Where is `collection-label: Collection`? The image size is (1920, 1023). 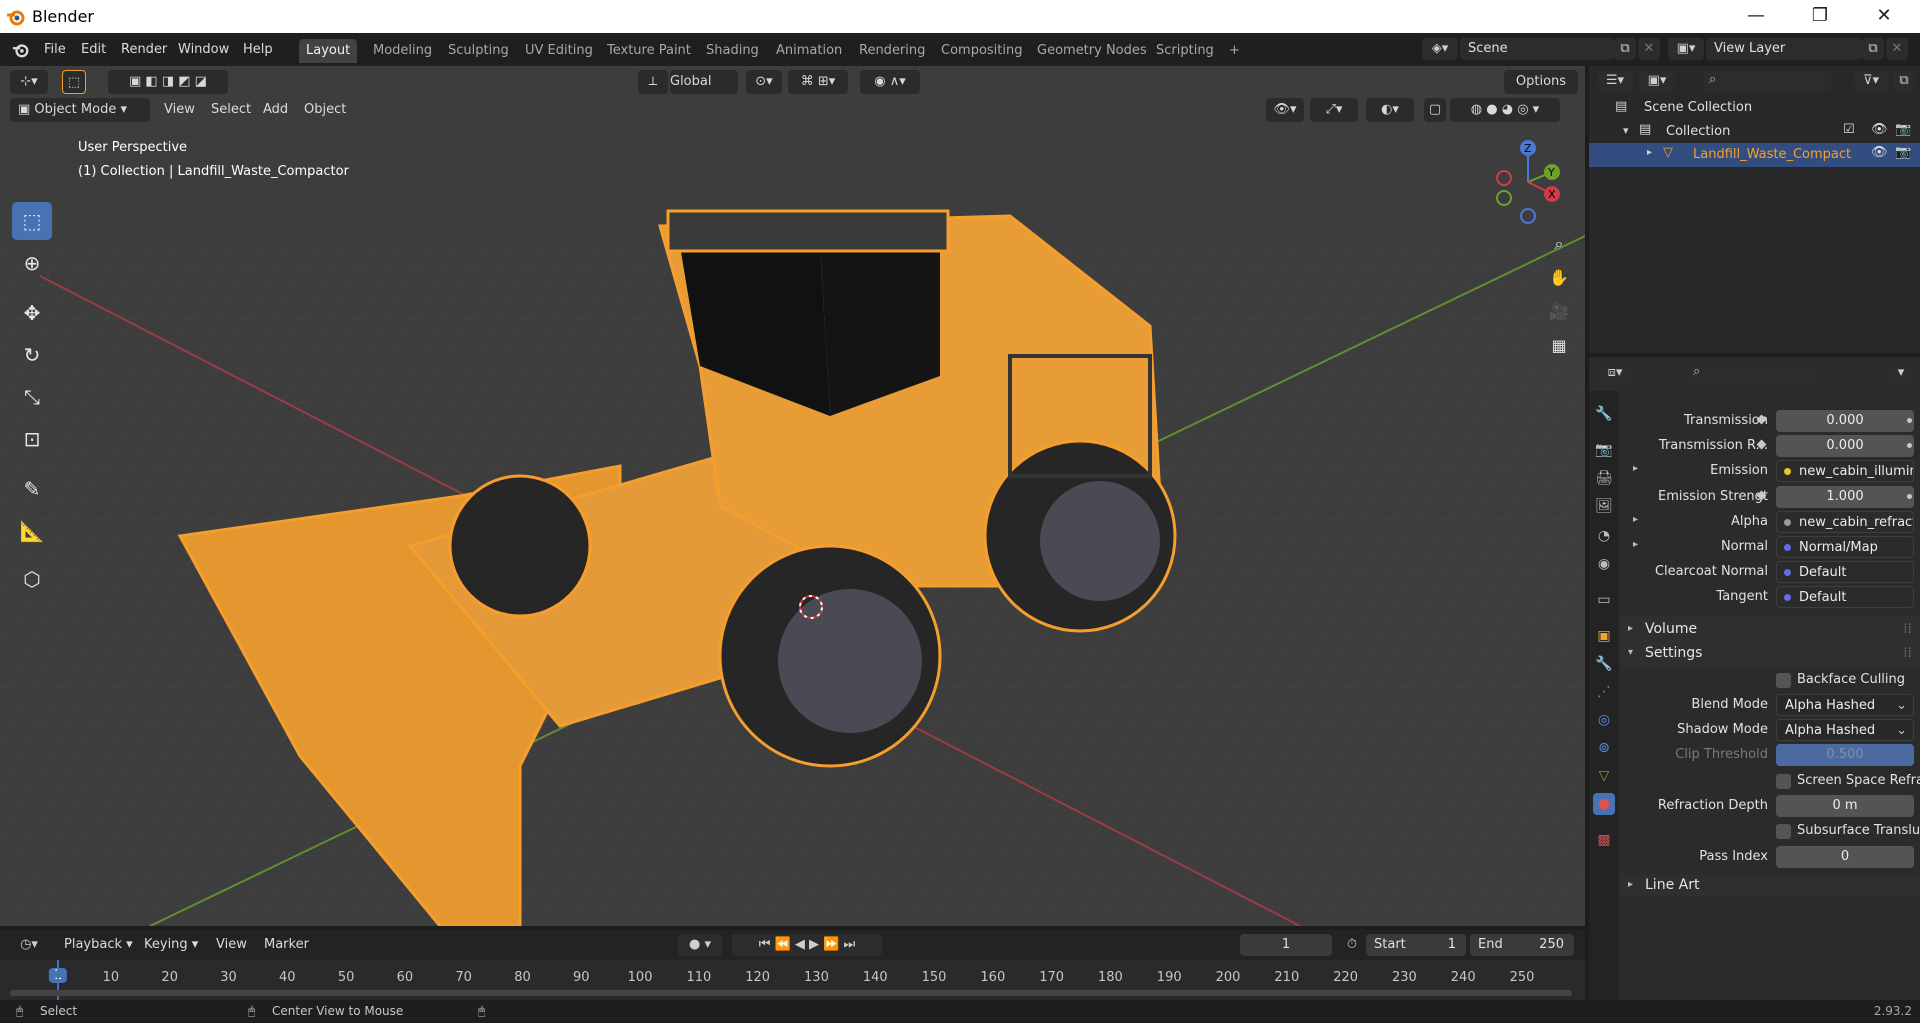 collection-label: Collection is located at coordinates (1698, 131).